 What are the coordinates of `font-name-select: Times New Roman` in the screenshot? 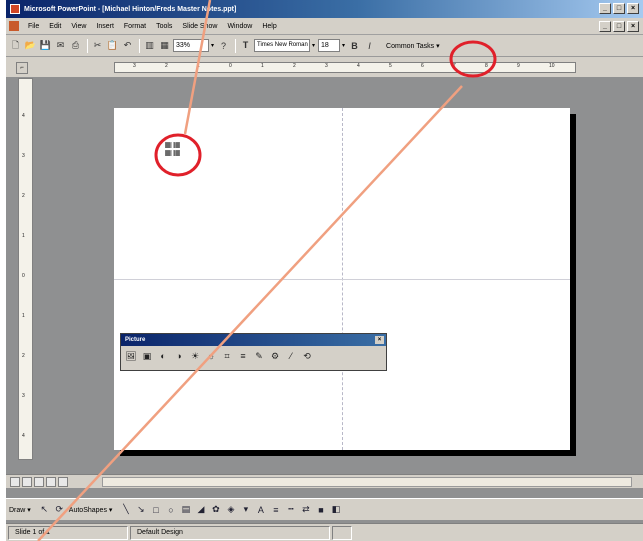 It's located at (282, 45).